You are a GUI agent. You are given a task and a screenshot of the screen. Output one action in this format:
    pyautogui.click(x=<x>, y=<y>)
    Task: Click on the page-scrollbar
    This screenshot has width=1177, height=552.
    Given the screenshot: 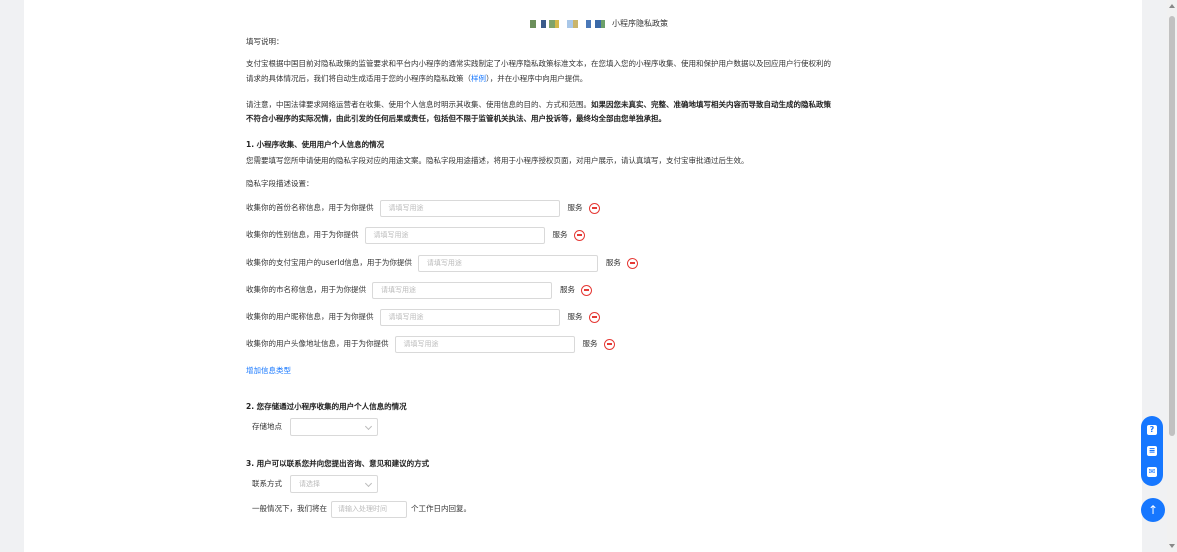 What is the action you would take?
    pyautogui.click(x=1172, y=276)
    